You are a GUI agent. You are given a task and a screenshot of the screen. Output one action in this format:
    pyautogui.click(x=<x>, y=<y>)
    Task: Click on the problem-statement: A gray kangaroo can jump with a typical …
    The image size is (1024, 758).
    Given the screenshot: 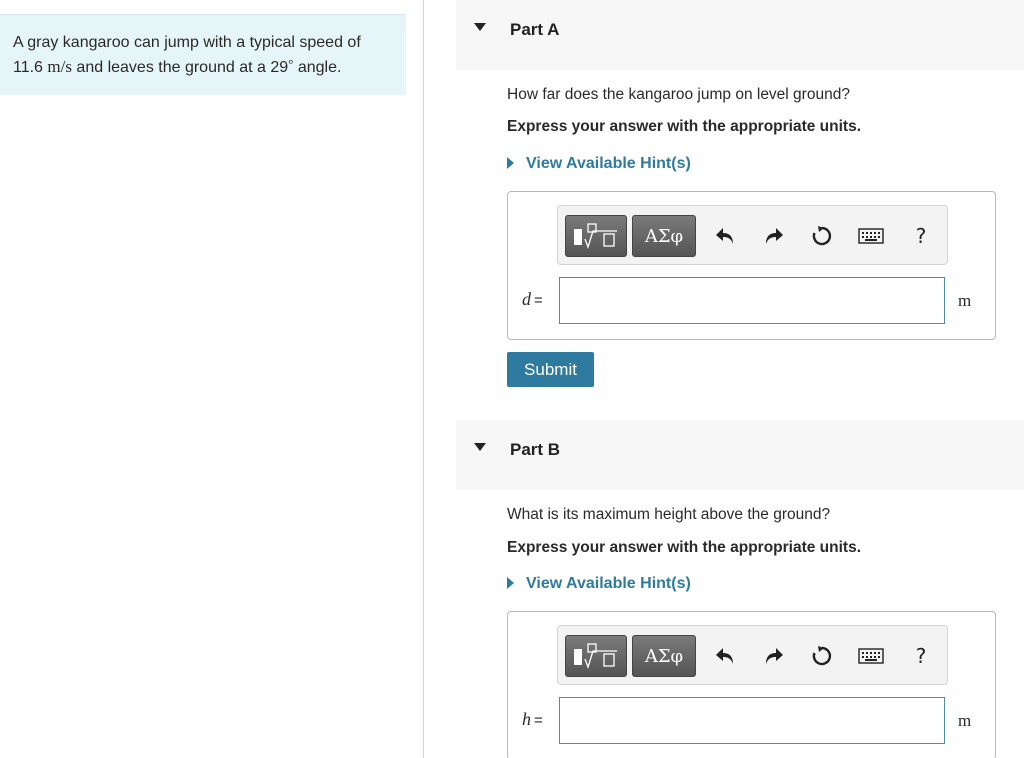 What is the action you would take?
    pyautogui.click(x=203, y=54)
    